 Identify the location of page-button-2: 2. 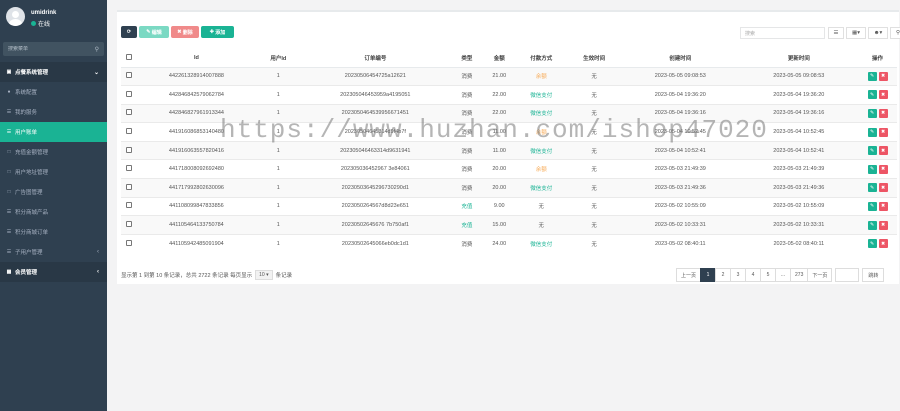
(723, 275).